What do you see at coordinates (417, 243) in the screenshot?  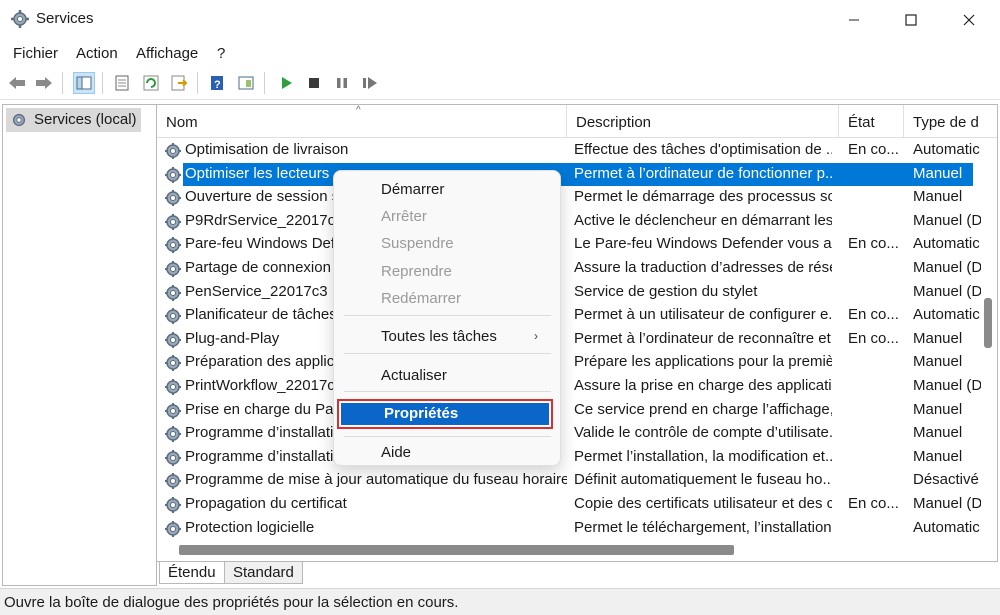 I see `menu-item-pause: Suspendre` at bounding box center [417, 243].